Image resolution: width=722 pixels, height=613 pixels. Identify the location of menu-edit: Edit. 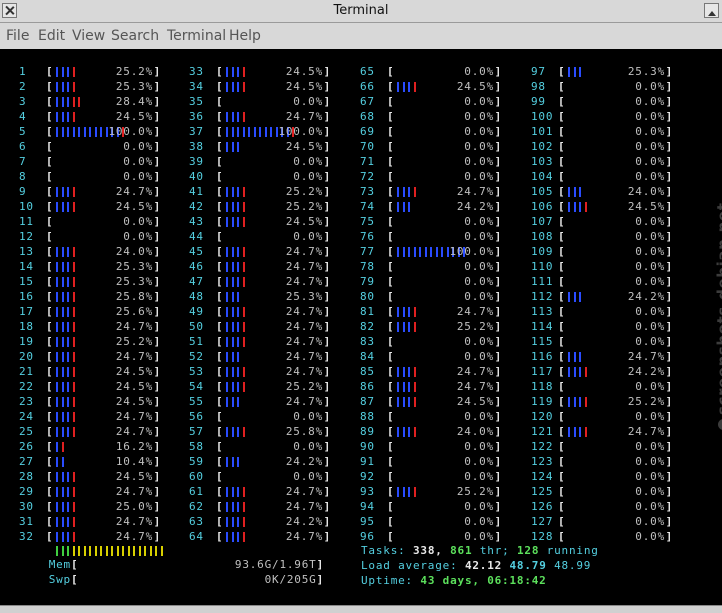
(51, 36).